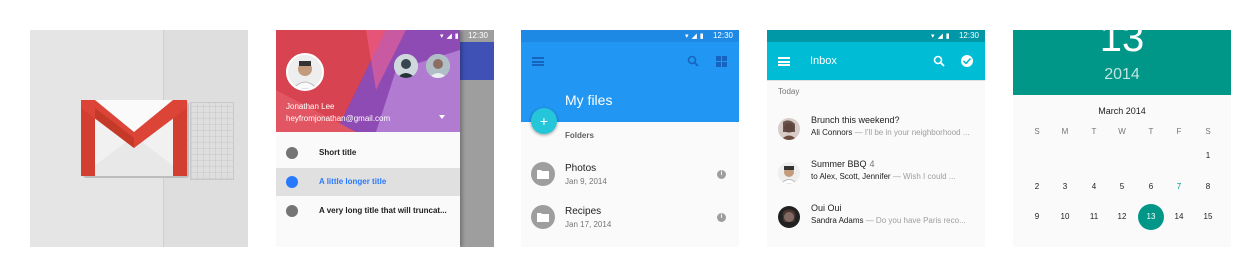 The height and width of the screenshot is (278, 1260). Describe the element at coordinates (826, 208) in the screenshot. I see `message-subject: Oui Oui` at that location.